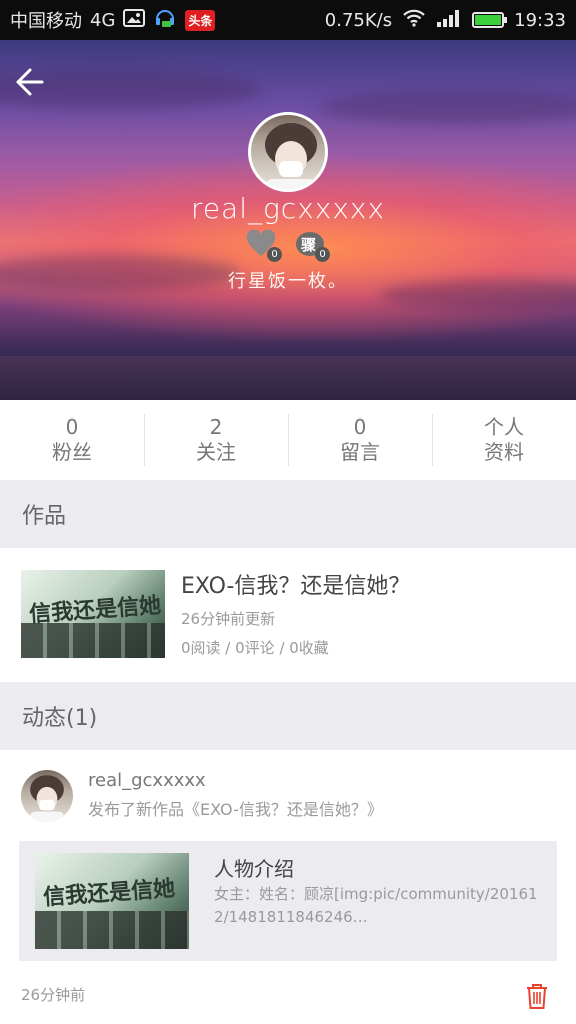 The height and width of the screenshot is (1024, 576). What do you see at coordinates (358, 20) in the screenshot?
I see `network-speed-label: 0.75K/s` at bounding box center [358, 20].